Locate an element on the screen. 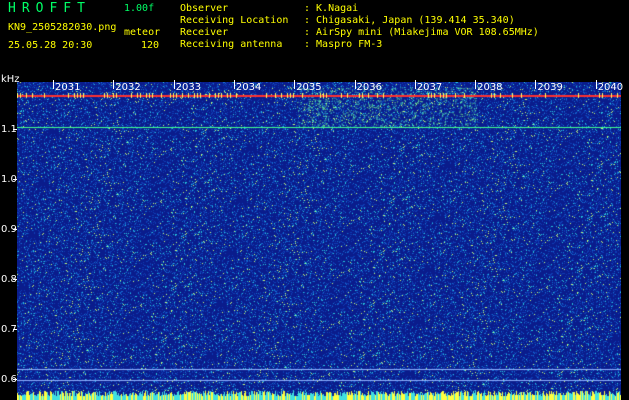 The image size is (629, 400). minute-label-2031: 2031 is located at coordinates (68, 87).